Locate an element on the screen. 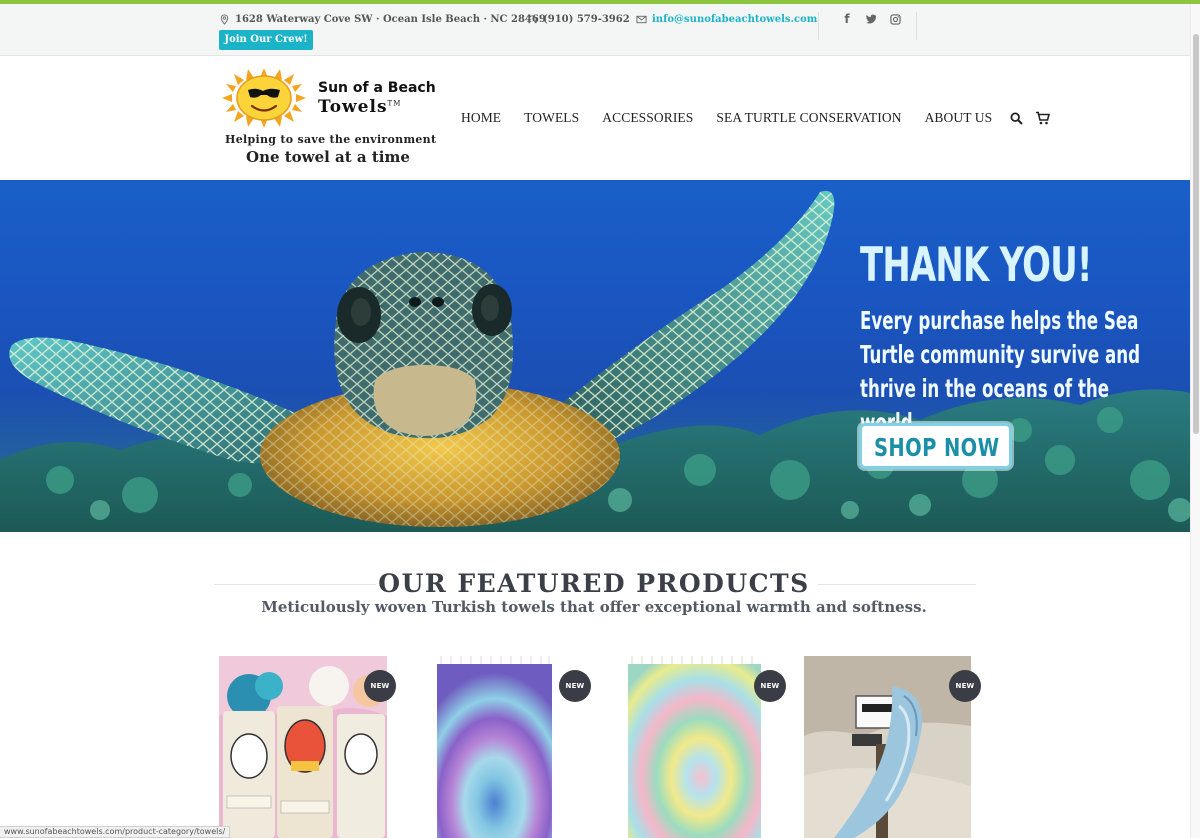  nav-item-sea-turtle-conservation: SEA TURTLE CONSERVATION is located at coordinates (808, 118).